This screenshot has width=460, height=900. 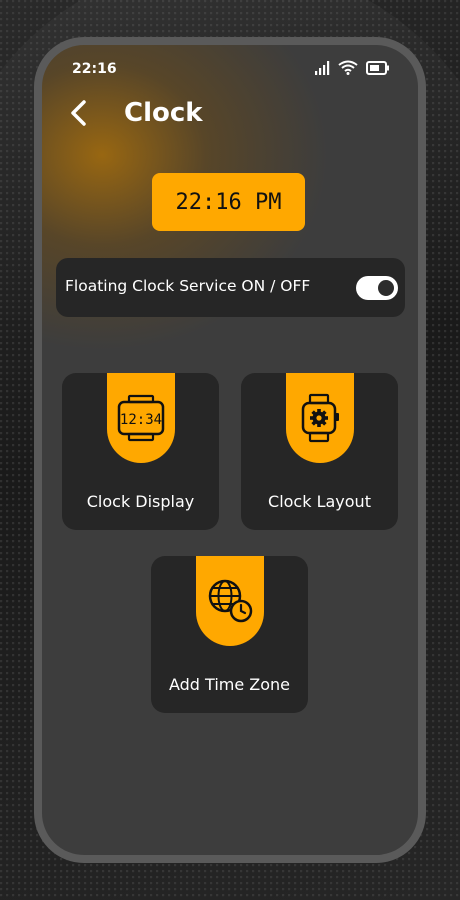 What do you see at coordinates (229, 684) in the screenshot?
I see `add-time-zone-label: Add Time Zone` at bounding box center [229, 684].